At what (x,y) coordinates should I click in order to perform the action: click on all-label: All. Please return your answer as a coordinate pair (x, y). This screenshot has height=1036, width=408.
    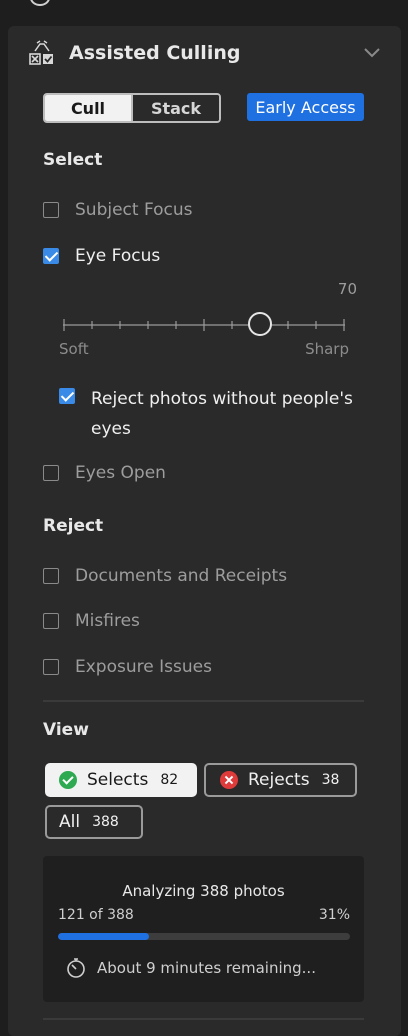
    Looking at the image, I should click on (70, 822).